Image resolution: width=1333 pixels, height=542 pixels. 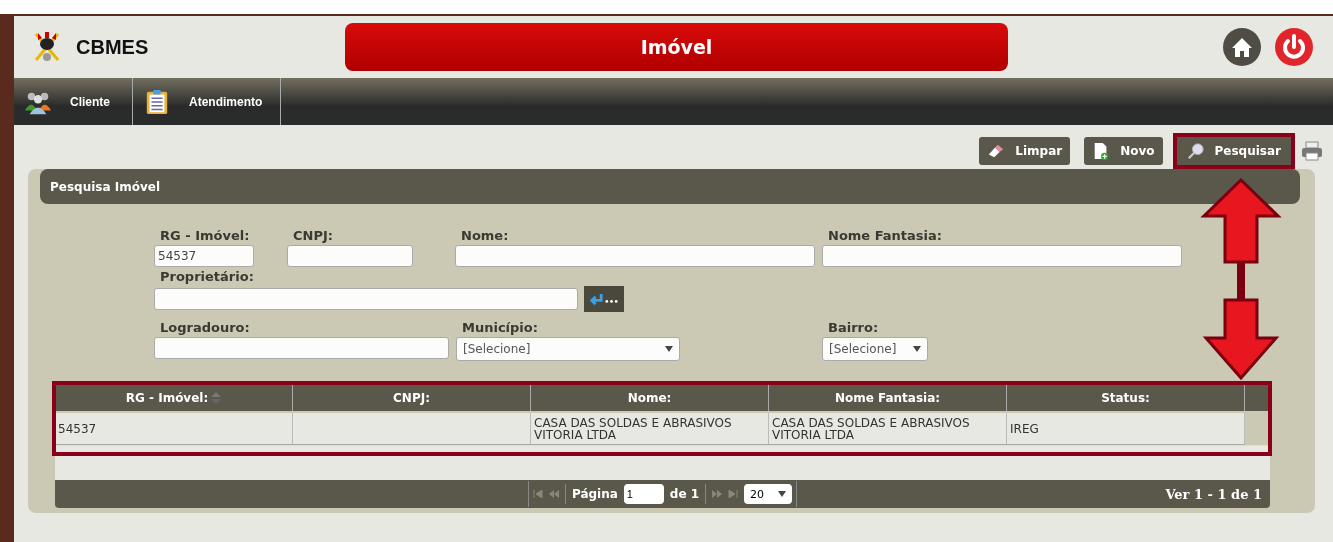 What do you see at coordinates (853, 328) in the screenshot?
I see `field-label: Bairro:` at bounding box center [853, 328].